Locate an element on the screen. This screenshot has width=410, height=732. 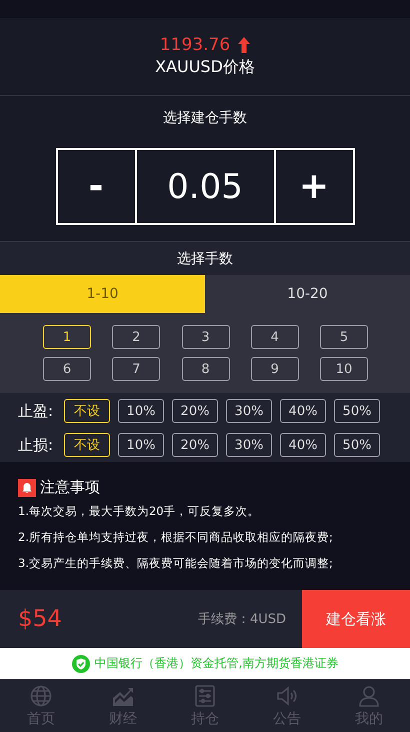
option-label: 止盈: is located at coordinates (36, 411).